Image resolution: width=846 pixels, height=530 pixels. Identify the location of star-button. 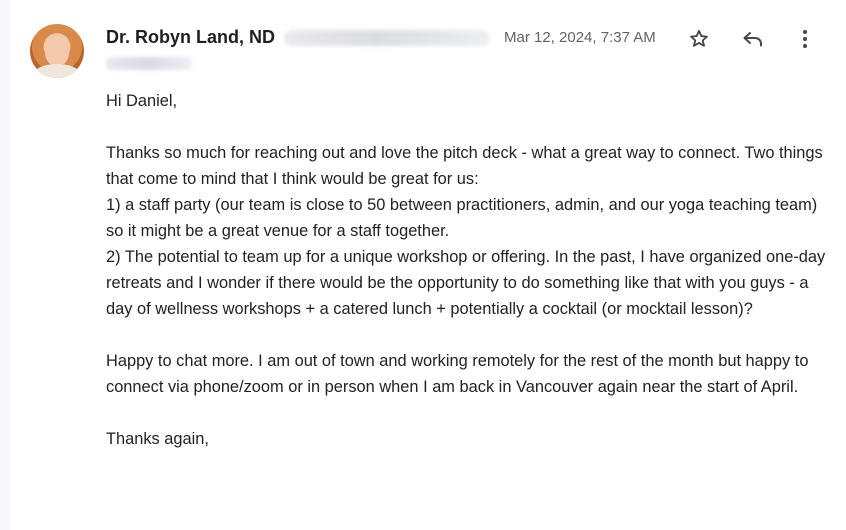
(699, 39).